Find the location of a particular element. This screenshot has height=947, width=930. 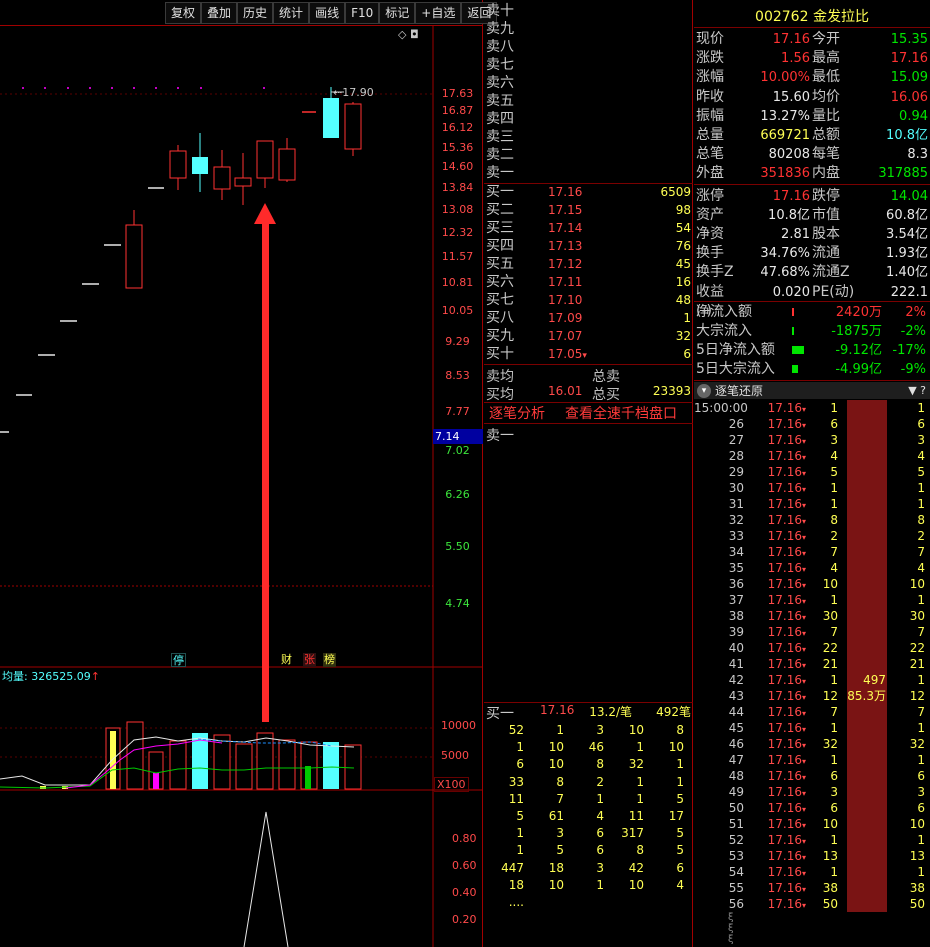

quote-label: 涨跌 is located at coordinates (710, 58).